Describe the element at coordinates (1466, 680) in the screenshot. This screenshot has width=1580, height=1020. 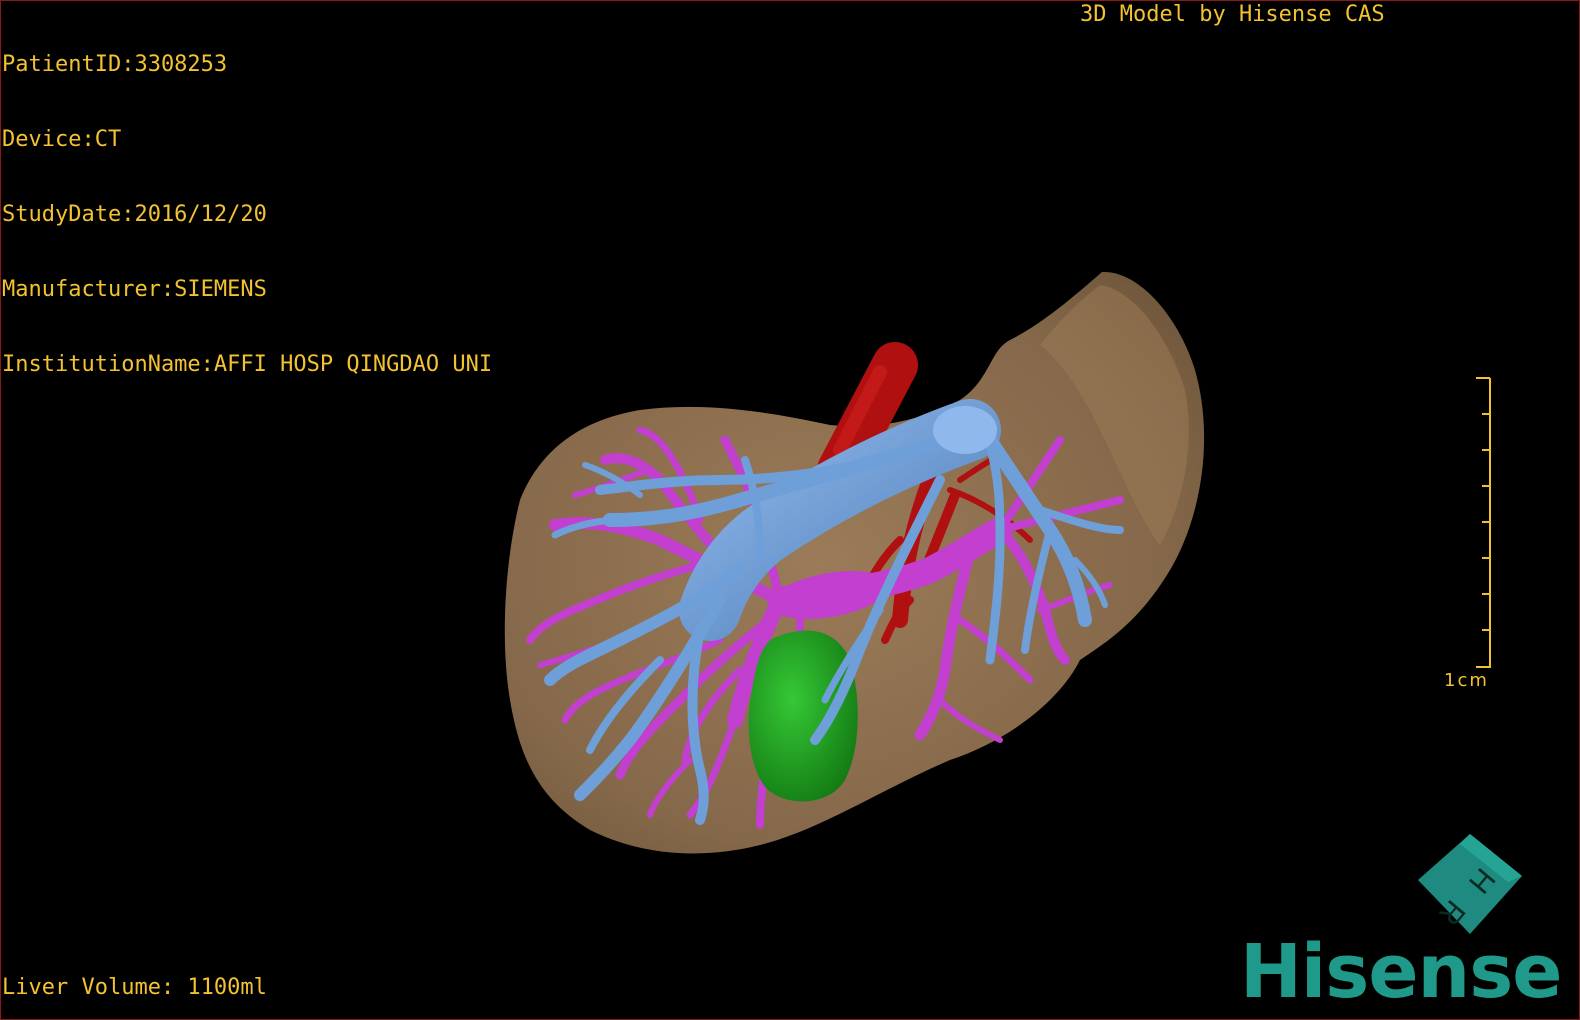
I see `scale-label: 1cm` at that location.